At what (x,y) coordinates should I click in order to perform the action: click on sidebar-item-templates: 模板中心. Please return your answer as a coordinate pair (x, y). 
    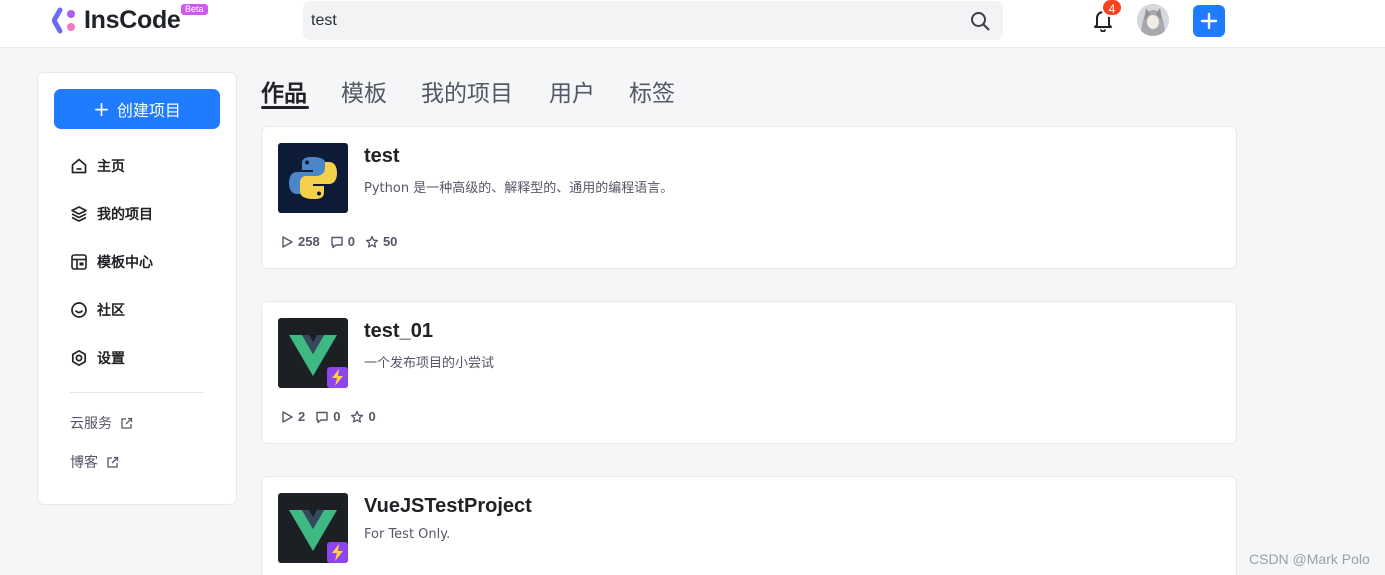
    Looking at the image, I should click on (111, 262).